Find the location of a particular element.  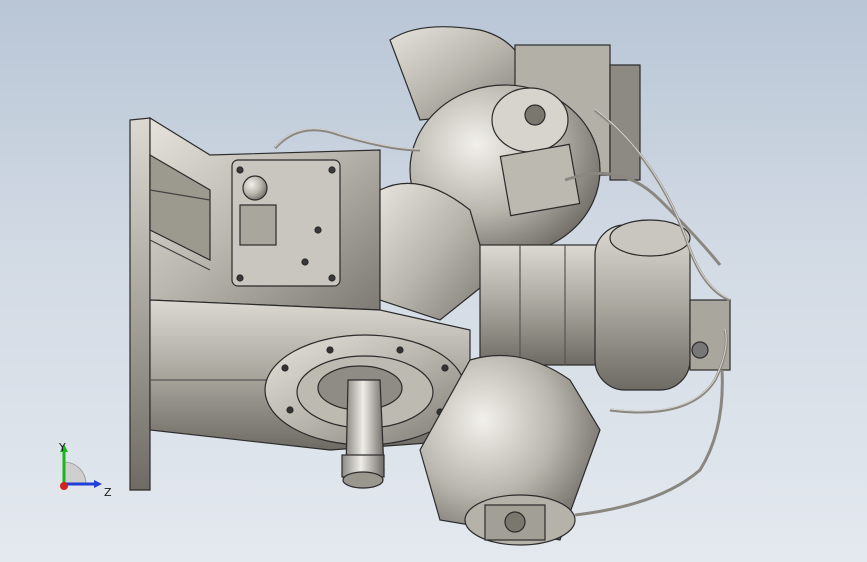

output-shaft is located at coordinates (363, 434).